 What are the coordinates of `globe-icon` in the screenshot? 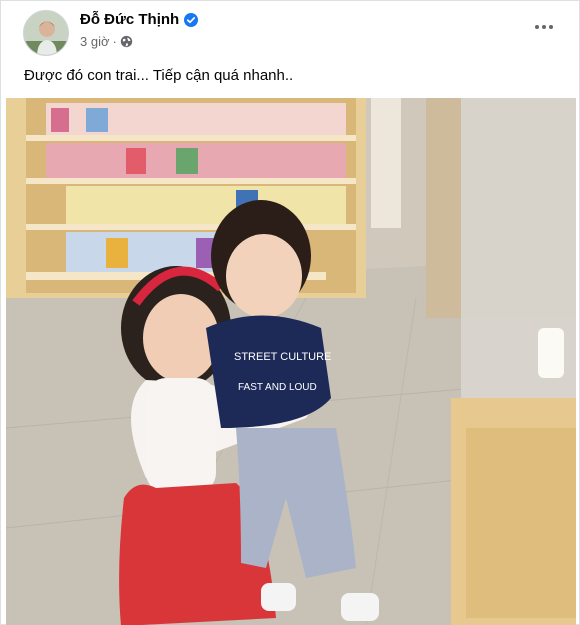 It's located at (126, 41).